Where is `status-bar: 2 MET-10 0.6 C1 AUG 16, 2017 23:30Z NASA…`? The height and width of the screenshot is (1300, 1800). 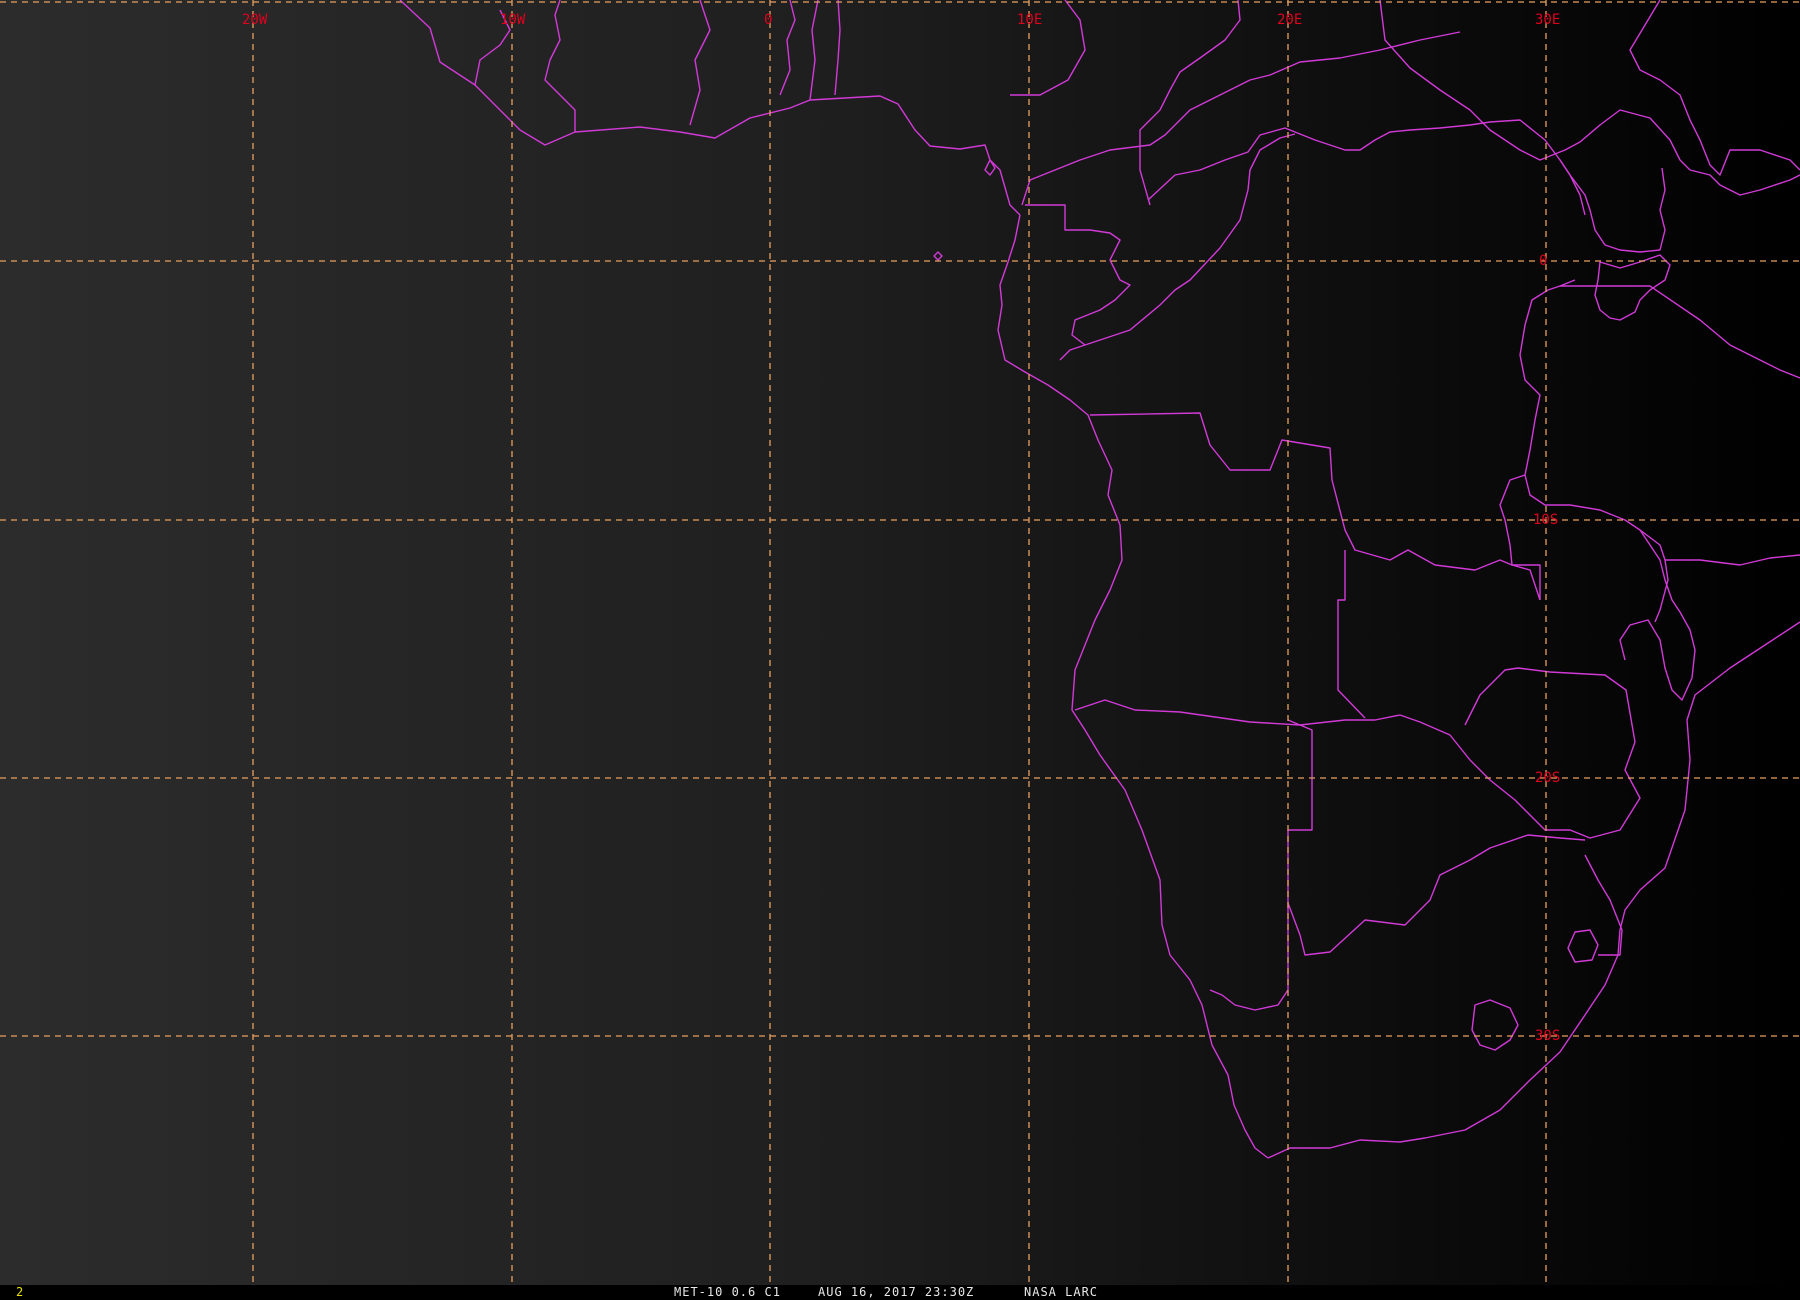
status-bar: 2 MET-10 0.6 C1 AUG 16, 2017 23:30Z NASA… is located at coordinates (900, 1292).